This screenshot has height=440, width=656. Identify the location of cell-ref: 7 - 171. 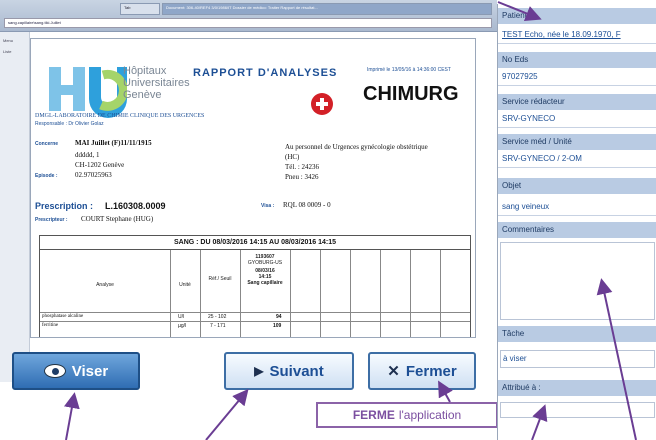
(218, 326).